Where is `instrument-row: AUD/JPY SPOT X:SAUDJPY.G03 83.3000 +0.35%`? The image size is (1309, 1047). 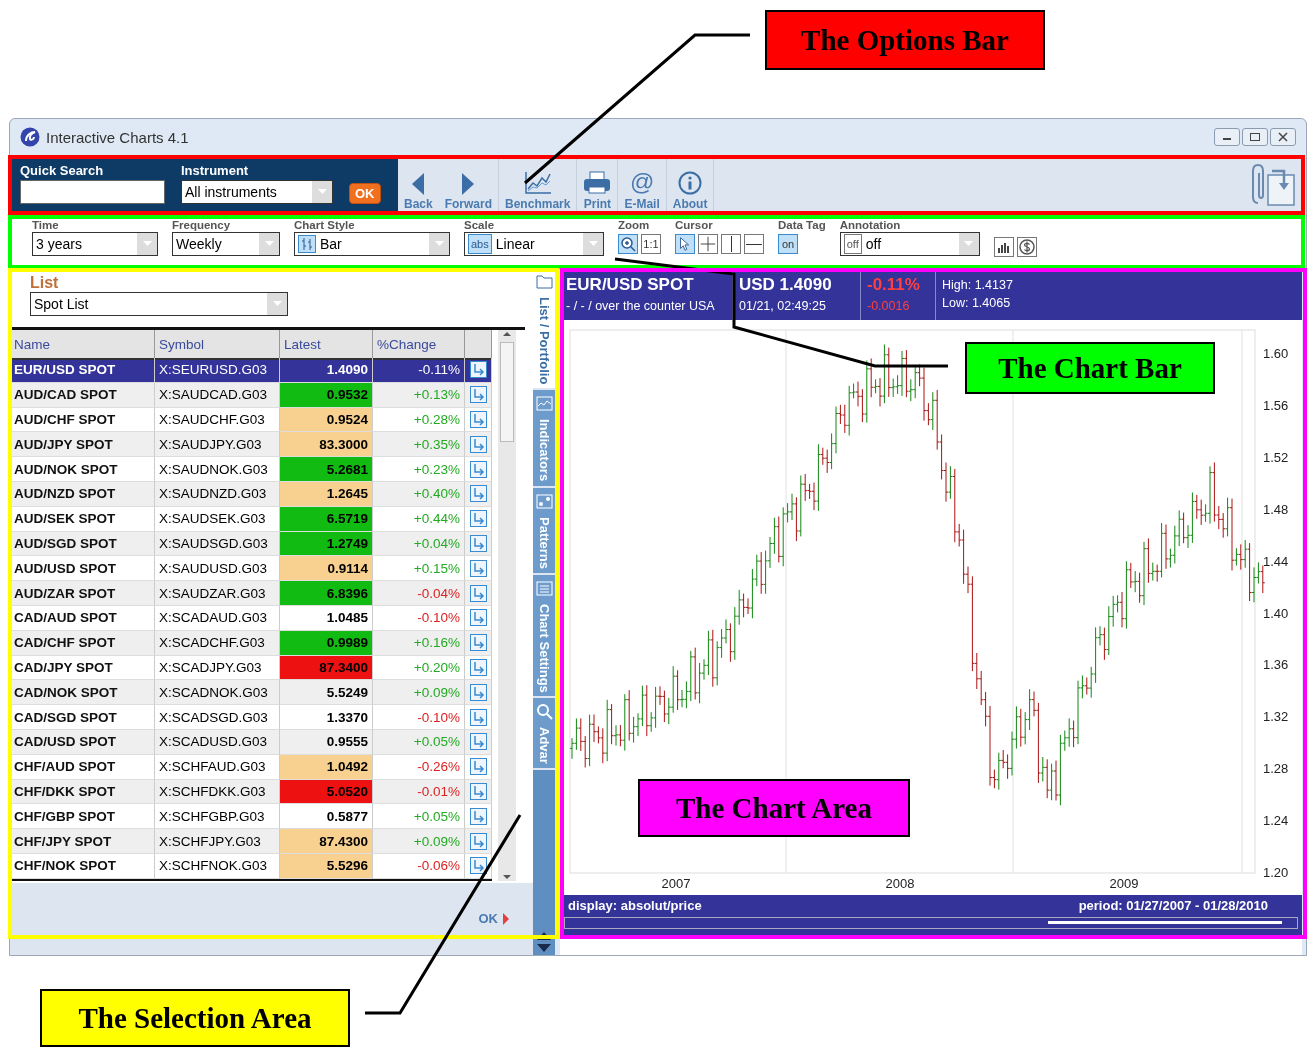
instrument-row: AUD/JPY SPOT X:SAUDJPY.G03 83.3000 +0.35% is located at coordinates (251, 445).